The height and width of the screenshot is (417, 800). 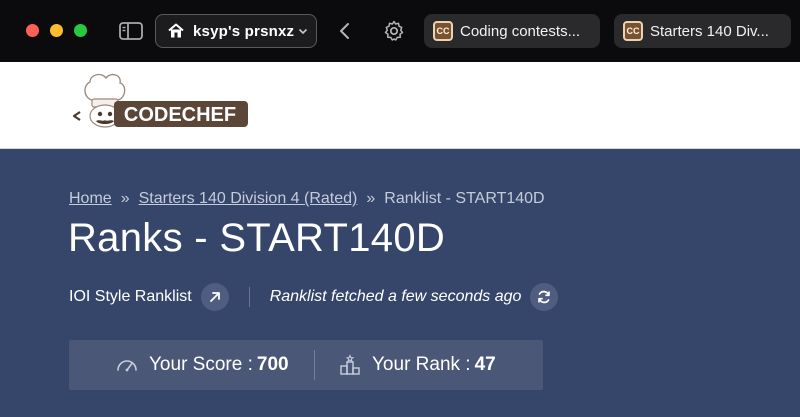 I want to click on chevron-down-icon, so click(x=303, y=31).